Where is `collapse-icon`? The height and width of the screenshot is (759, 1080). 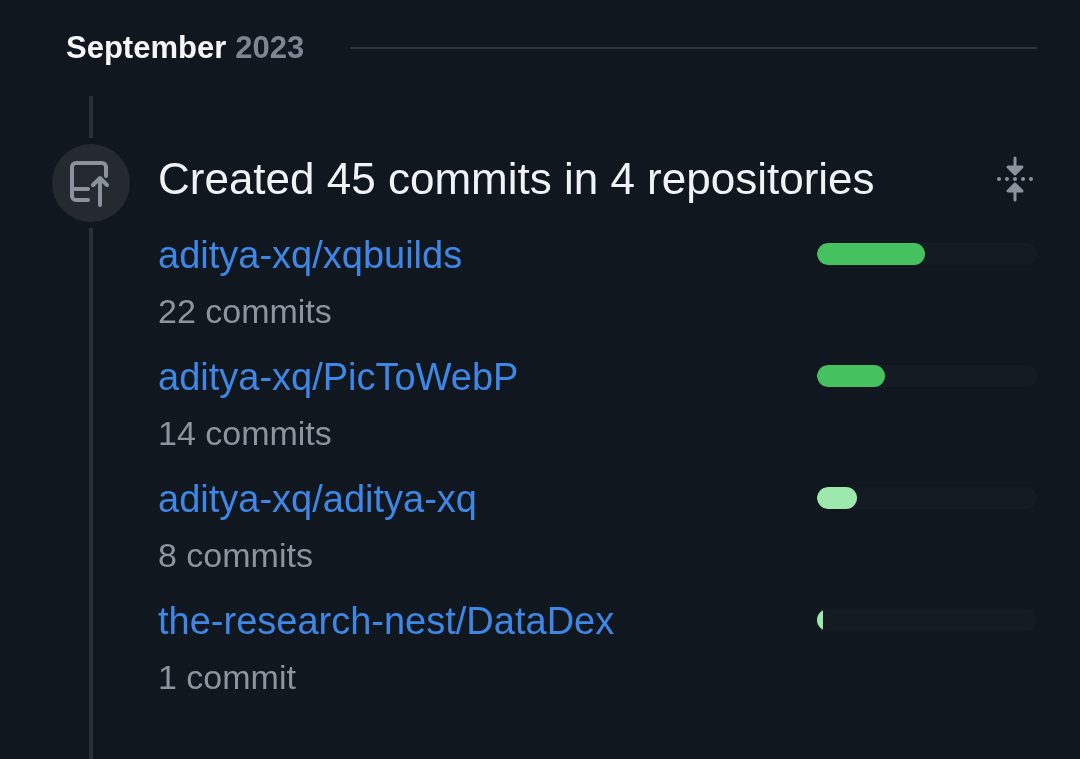
collapse-icon is located at coordinates (1015, 179).